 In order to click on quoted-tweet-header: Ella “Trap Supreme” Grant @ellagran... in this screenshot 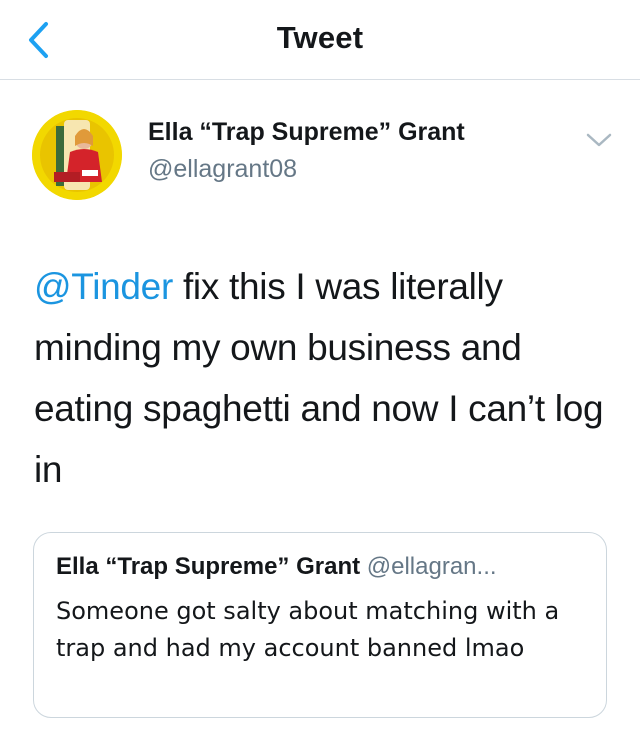, I will do `click(276, 567)`.